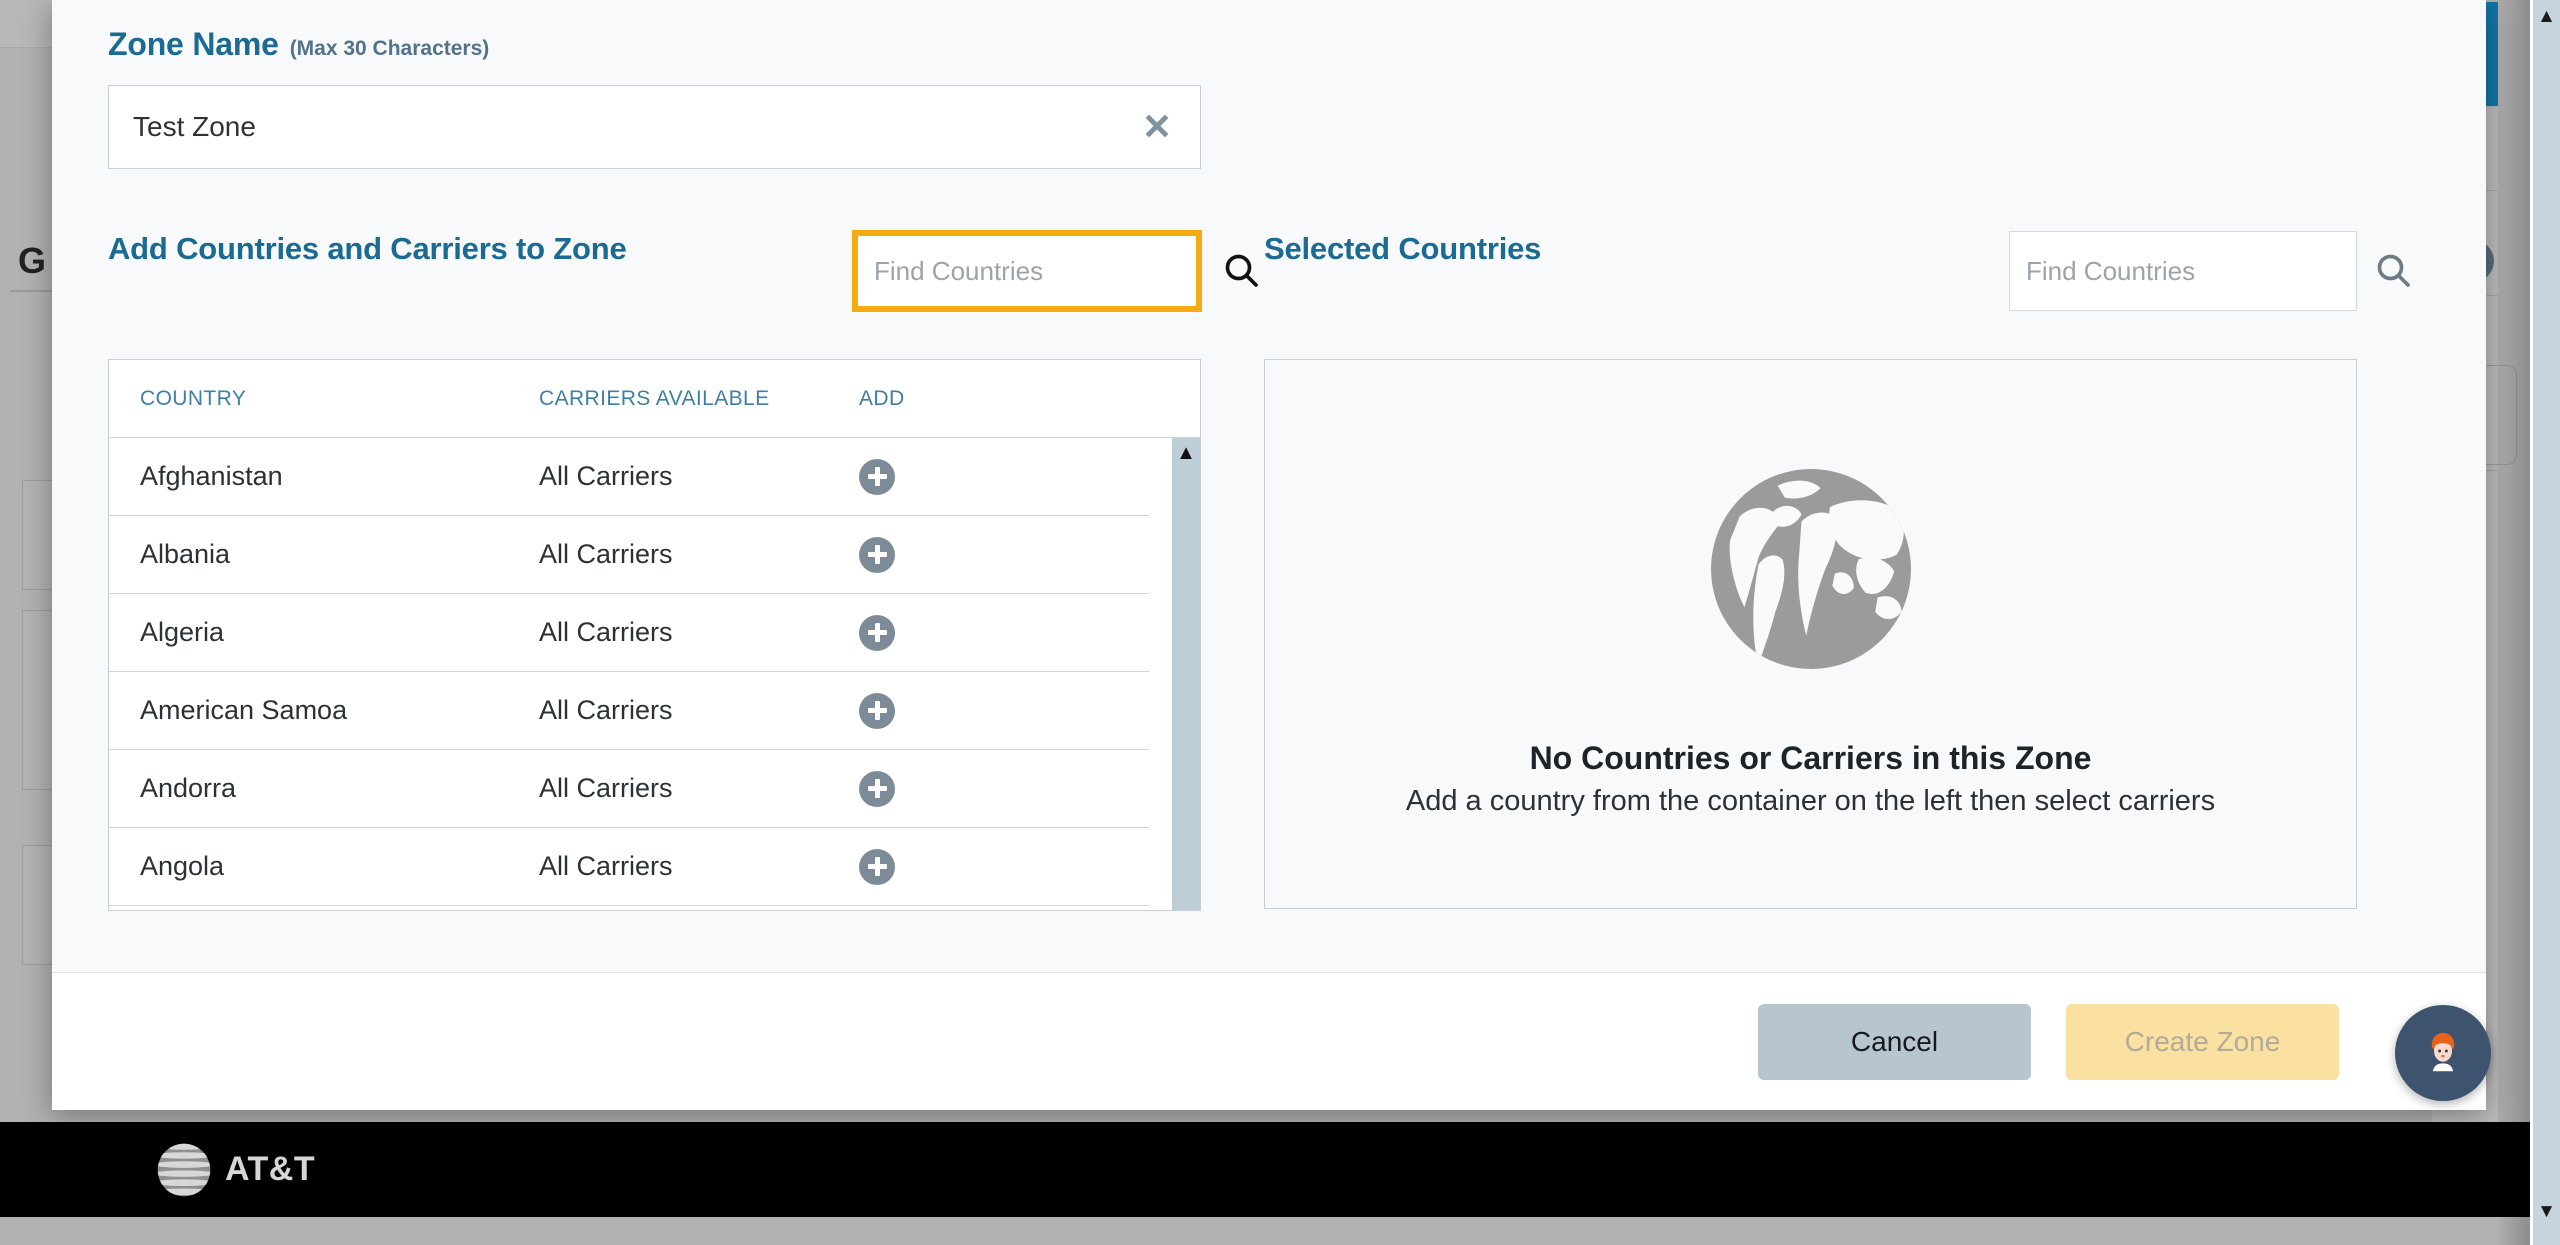 The height and width of the screenshot is (1245, 2560). What do you see at coordinates (188, 788) in the screenshot?
I see `cell-country: Andorra` at bounding box center [188, 788].